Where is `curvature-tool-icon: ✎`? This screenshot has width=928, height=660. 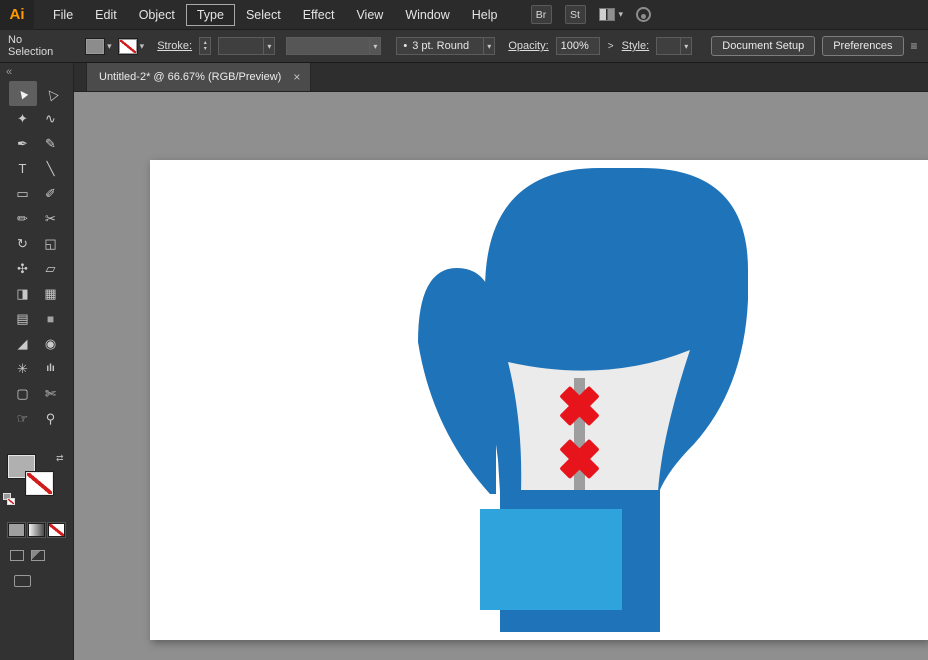
curvature-tool-icon: ✎ is located at coordinates (50, 143).